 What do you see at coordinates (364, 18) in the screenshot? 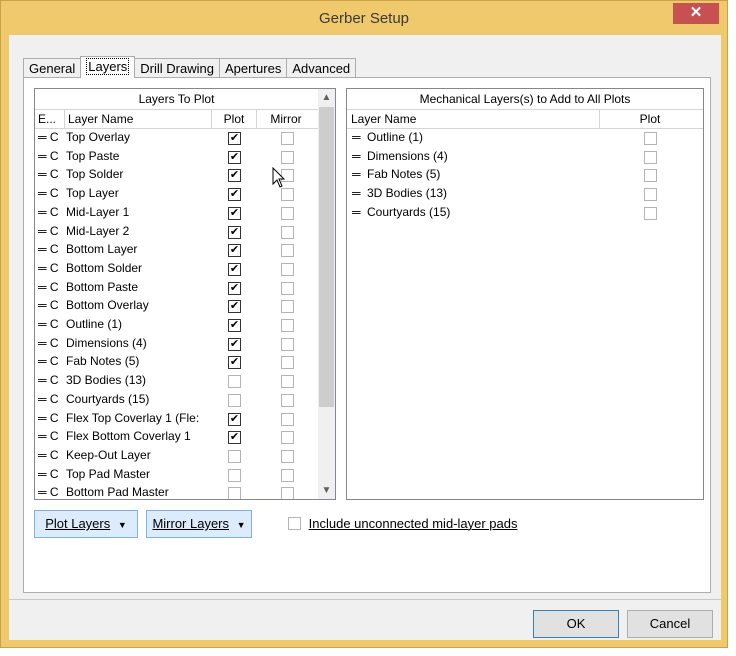
I see `title-bar: Gerber Setup ✕` at bounding box center [364, 18].